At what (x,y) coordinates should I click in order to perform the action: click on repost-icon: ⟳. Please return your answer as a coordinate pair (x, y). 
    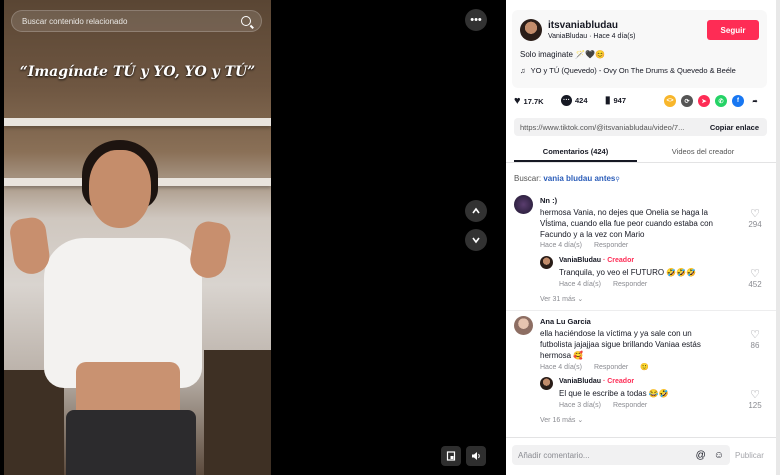
    Looking at the image, I should click on (687, 101).